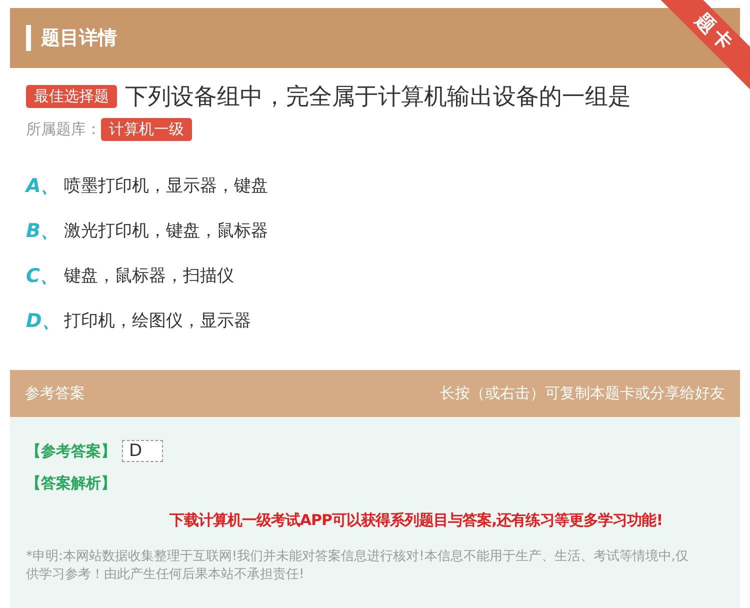 The image size is (750, 608). I want to click on answer-value: D, so click(143, 451).